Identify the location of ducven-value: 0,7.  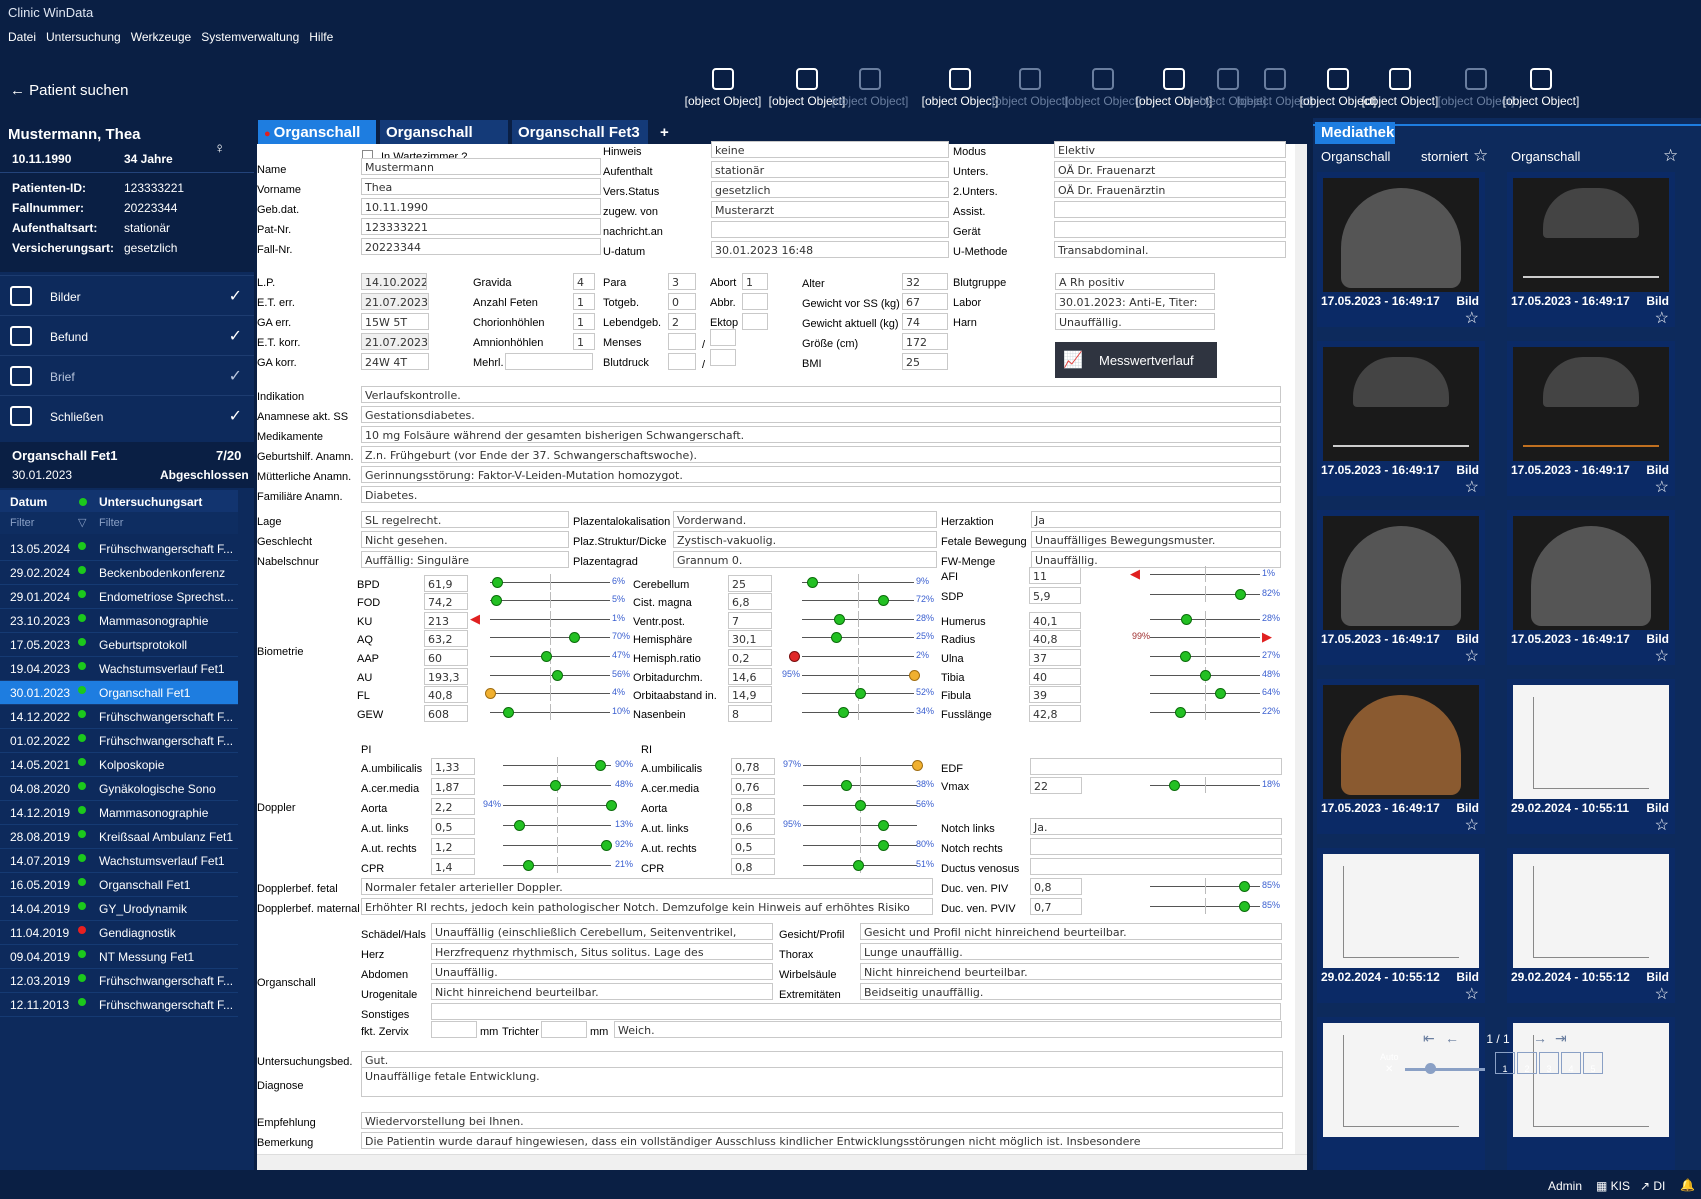
(1056, 906).